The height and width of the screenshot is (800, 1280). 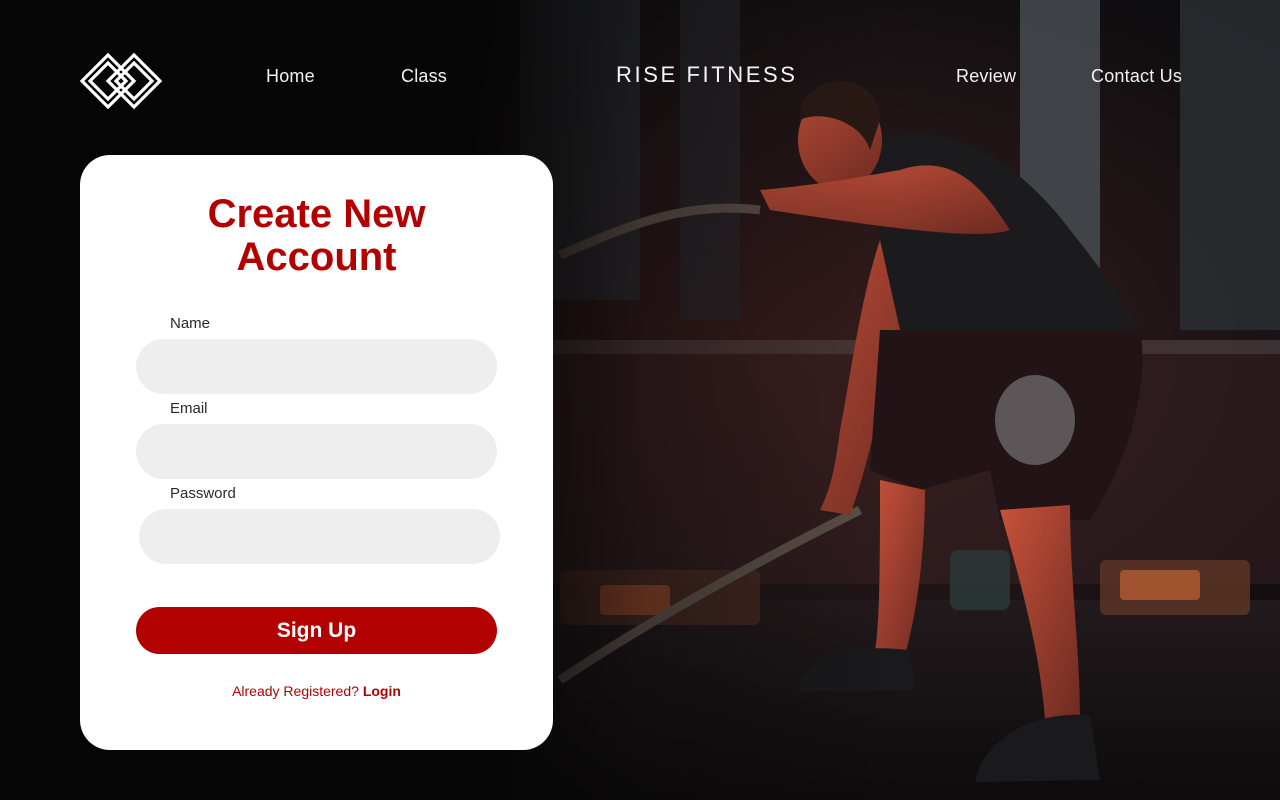 I want to click on already-registered-text: Already Registered?, so click(x=295, y=691).